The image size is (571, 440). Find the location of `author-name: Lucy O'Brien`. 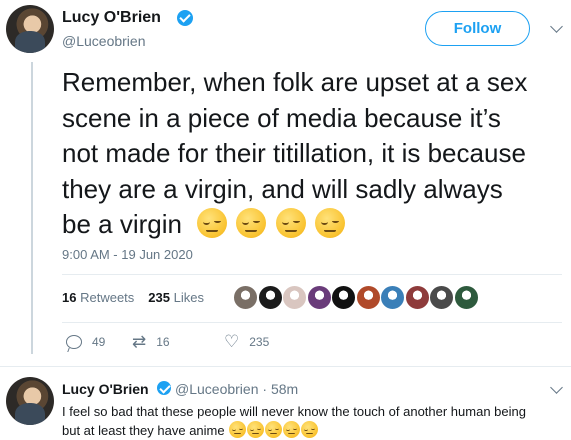

author-name: Lucy O'Brien is located at coordinates (111, 18).